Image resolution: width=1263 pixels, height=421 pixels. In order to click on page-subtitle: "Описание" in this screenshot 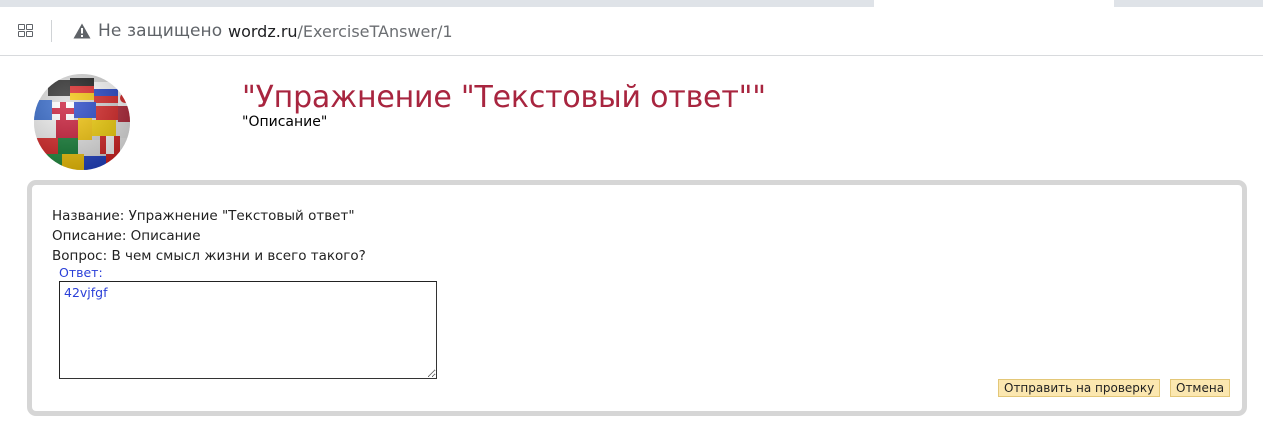, I will do `click(285, 122)`.